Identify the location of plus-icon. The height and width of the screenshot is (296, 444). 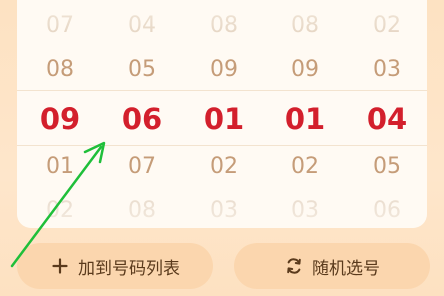
(60, 266).